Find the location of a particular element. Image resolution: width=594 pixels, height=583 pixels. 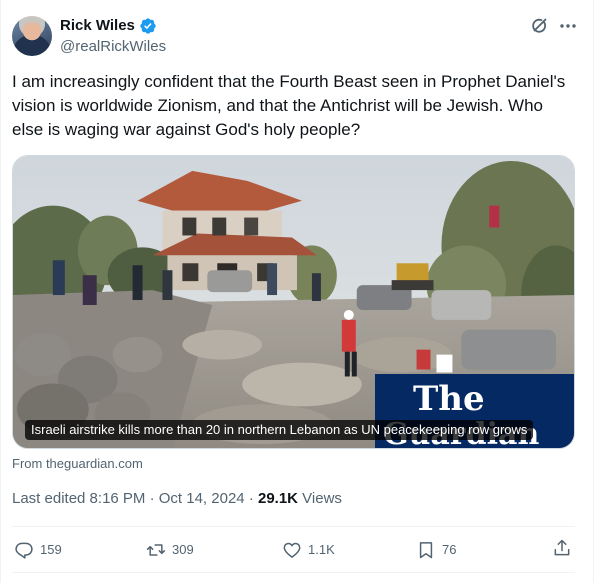

divider is located at coordinates (293, 526).